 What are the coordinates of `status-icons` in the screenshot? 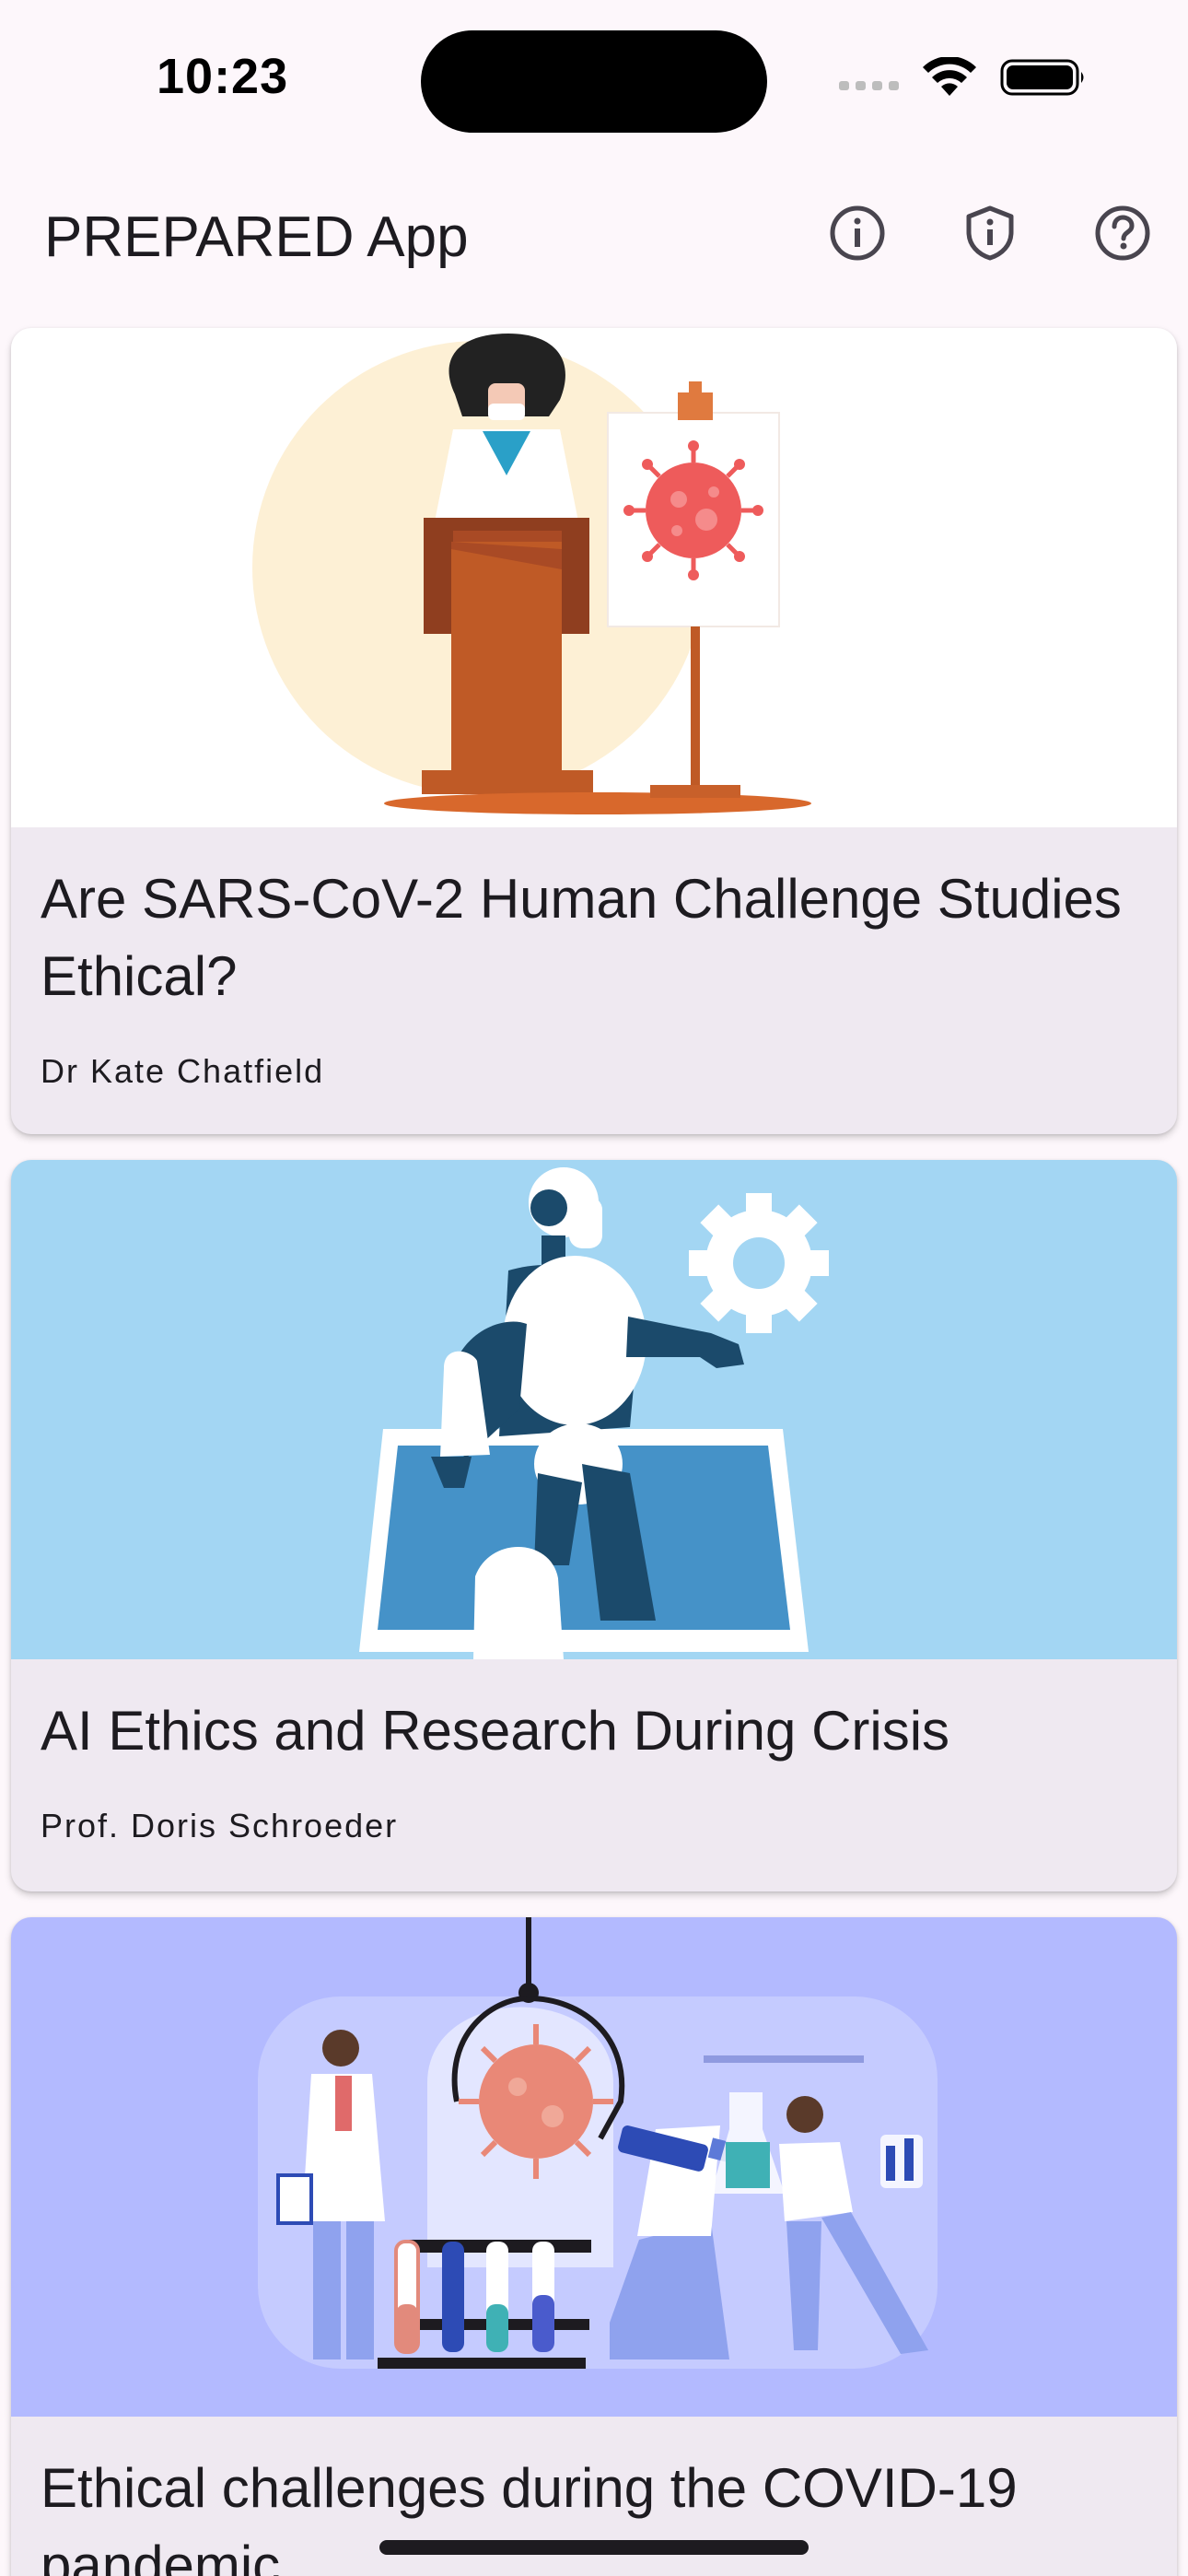 It's located at (963, 77).